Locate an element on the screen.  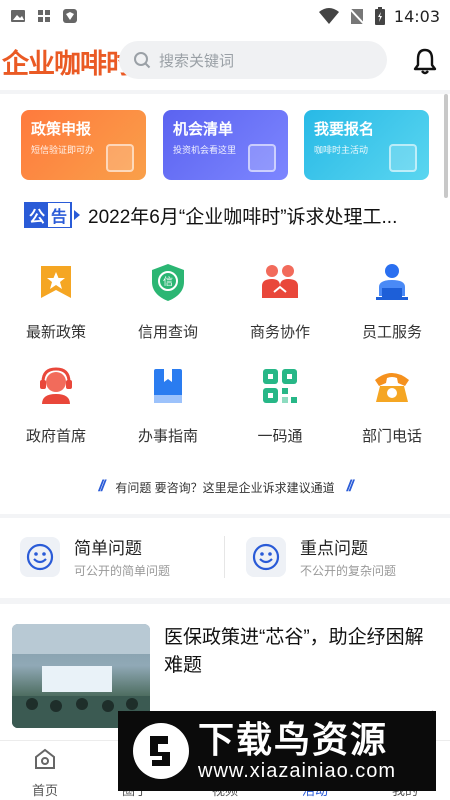
wifi-icon is located at coordinates (328, 16).